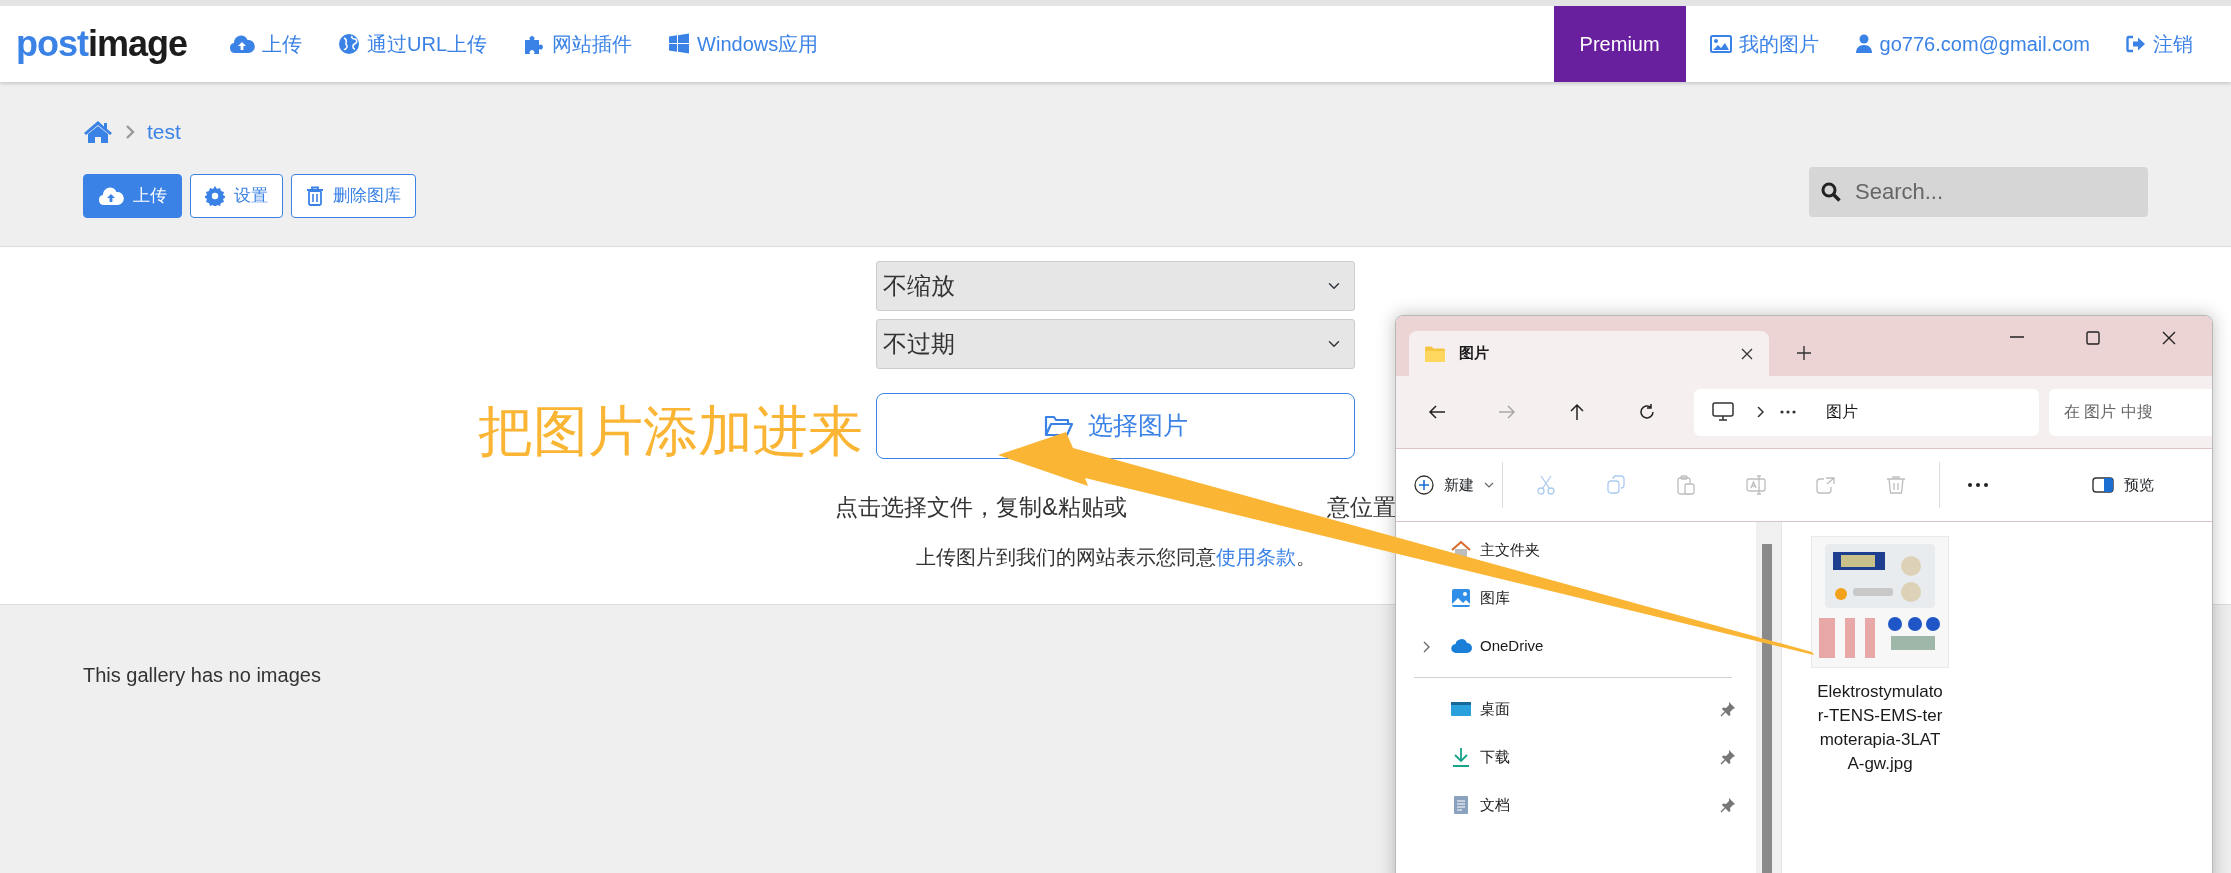 This screenshot has height=873, width=2231. Describe the element at coordinates (1804, 353) in the screenshot. I see `plus-icon` at that location.